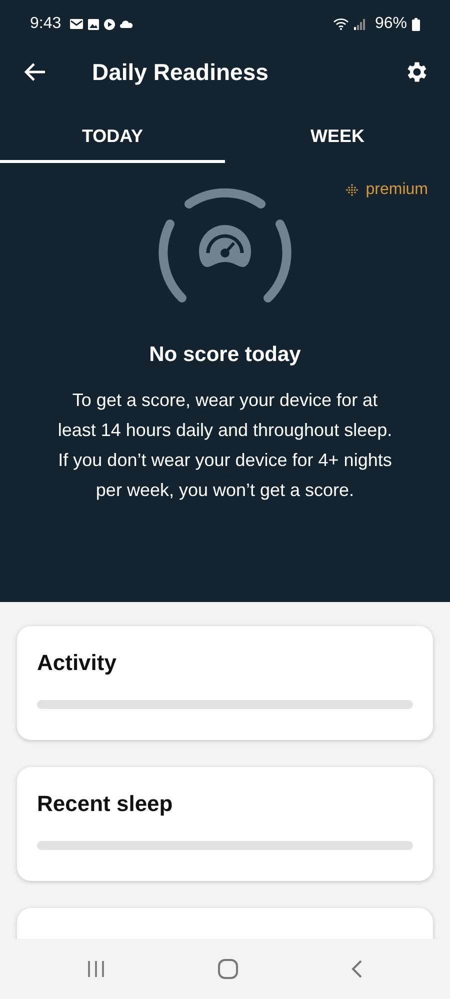  Describe the element at coordinates (96, 969) in the screenshot. I see `recent-apps-icon` at that location.